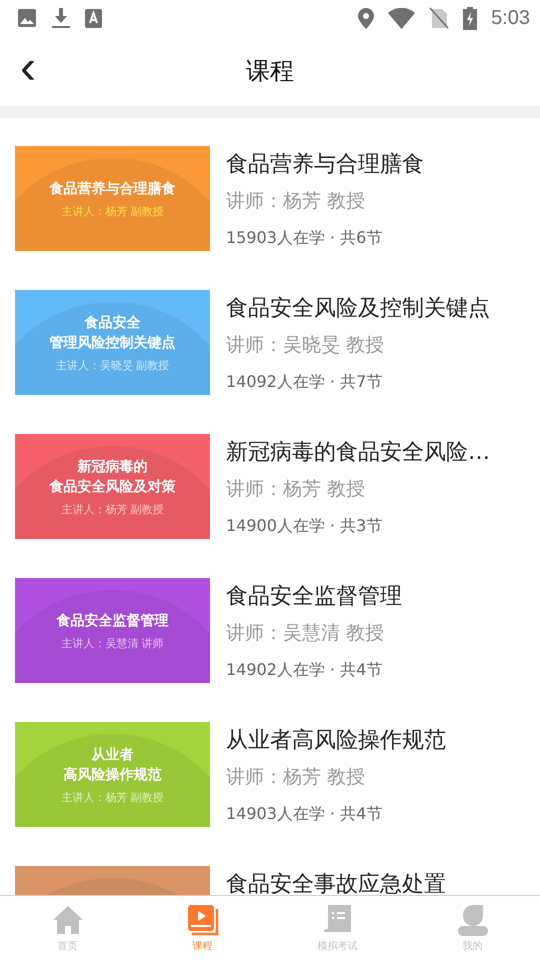  What do you see at coordinates (366, 18) in the screenshot?
I see `location-icon` at bounding box center [366, 18].